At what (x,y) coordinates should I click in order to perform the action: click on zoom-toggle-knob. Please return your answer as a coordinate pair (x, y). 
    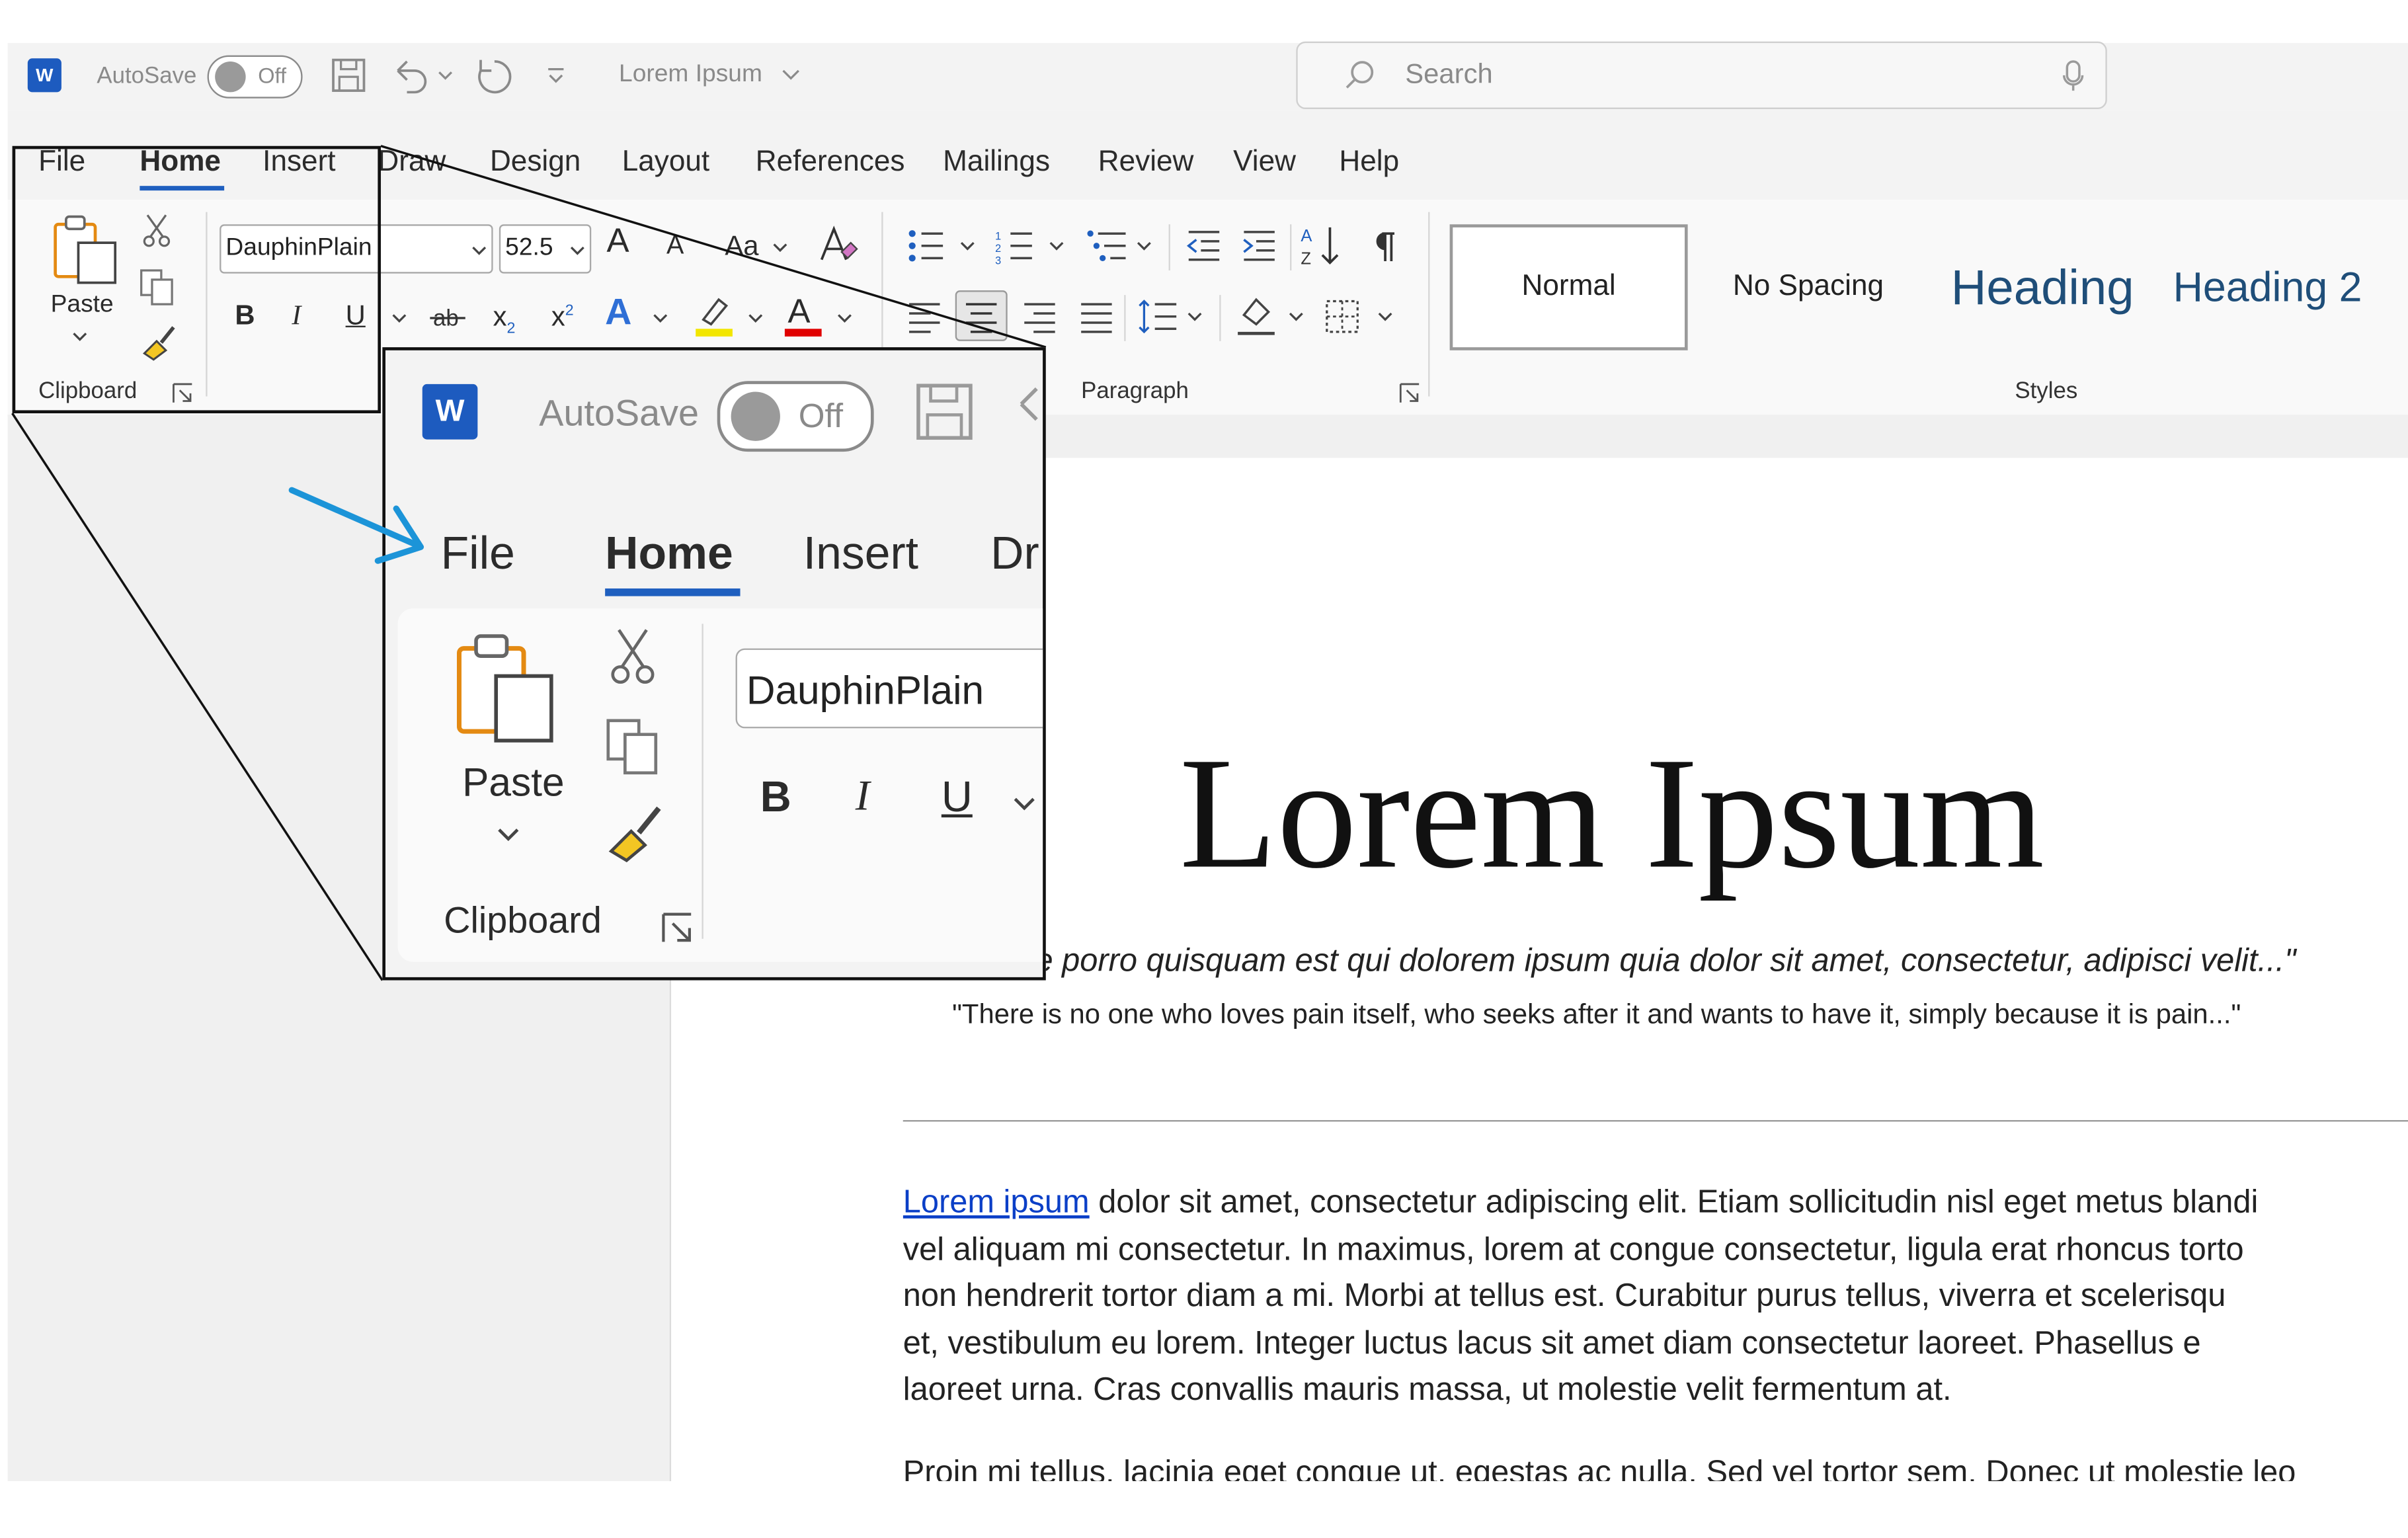
    Looking at the image, I should click on (755, 416).